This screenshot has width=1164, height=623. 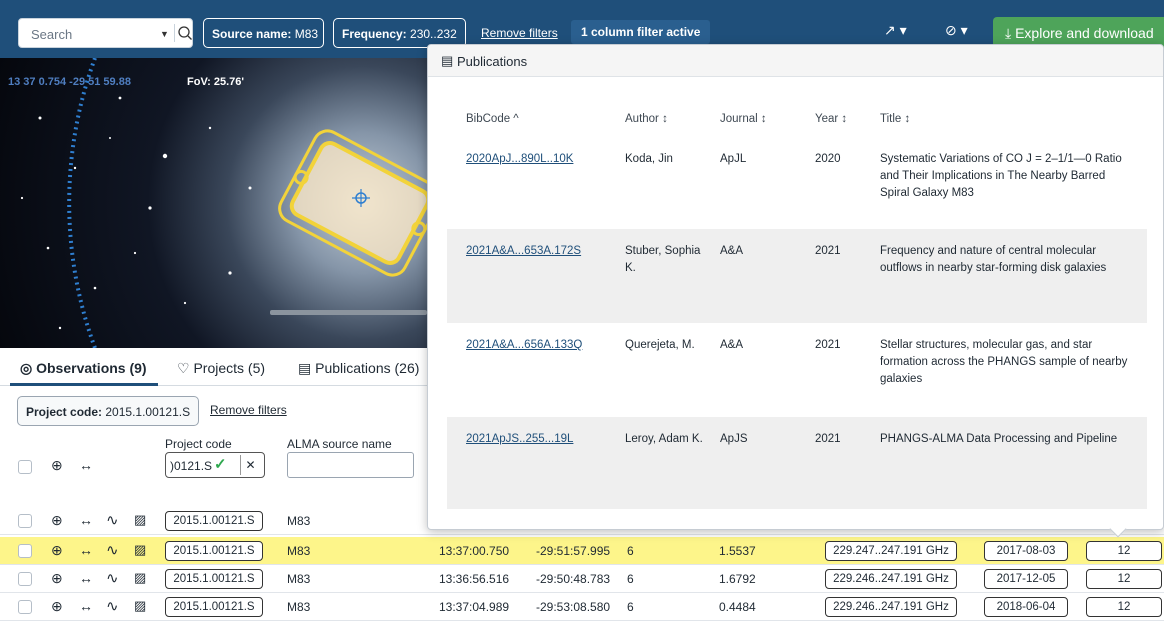 I want to click on column-header-author: Author ↕, so click(x=646, y=119).